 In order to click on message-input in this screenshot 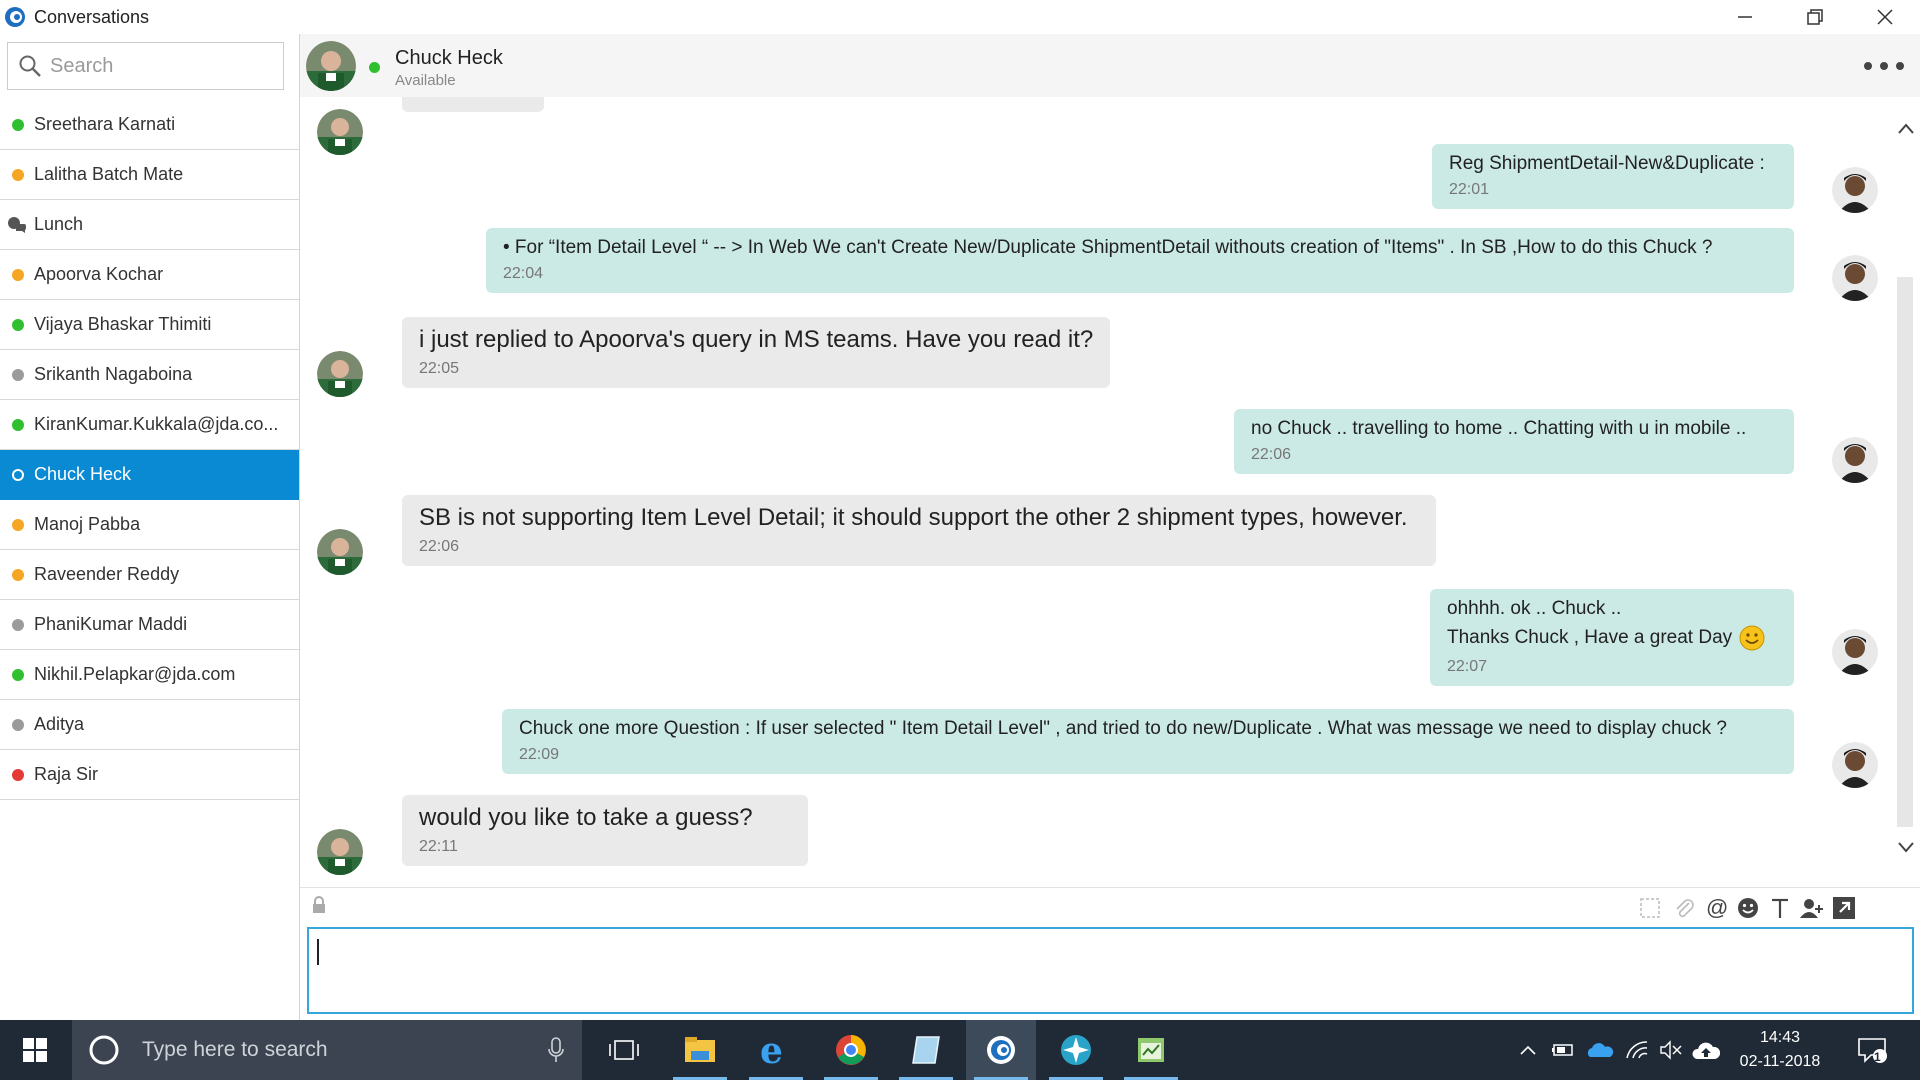, I will do `click(1110, 970)`.